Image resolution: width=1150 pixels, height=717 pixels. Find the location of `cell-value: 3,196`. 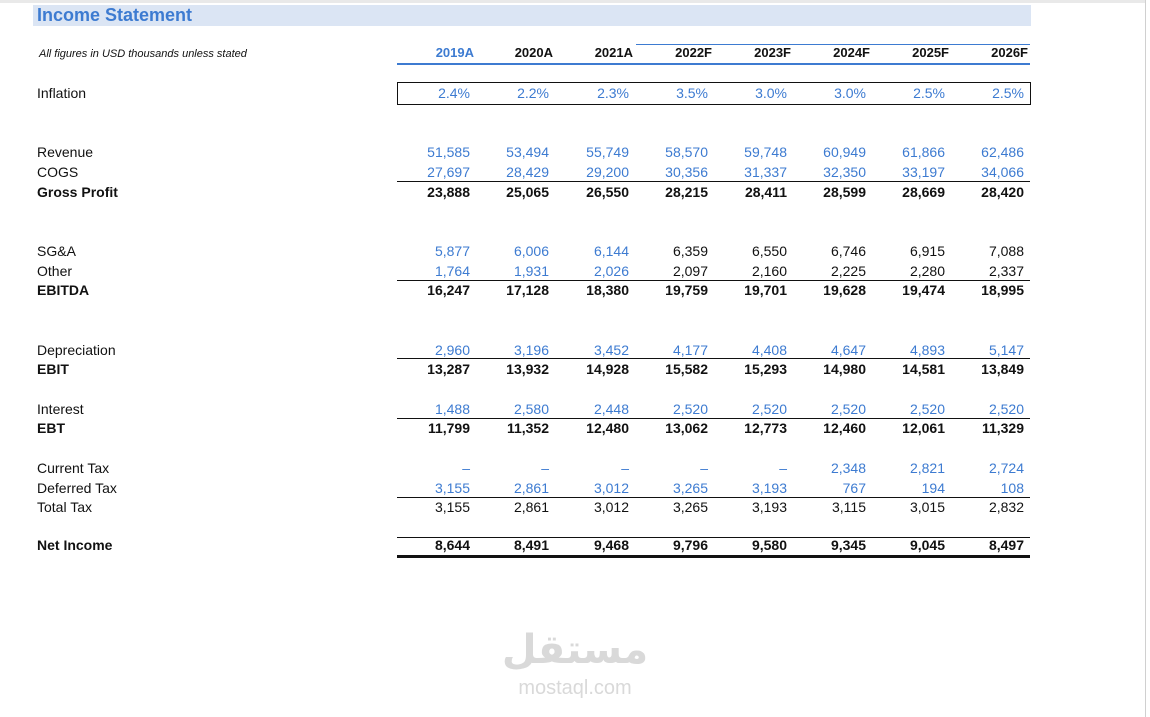

cell-value: 3,196 is located at coordinates (531, 350).